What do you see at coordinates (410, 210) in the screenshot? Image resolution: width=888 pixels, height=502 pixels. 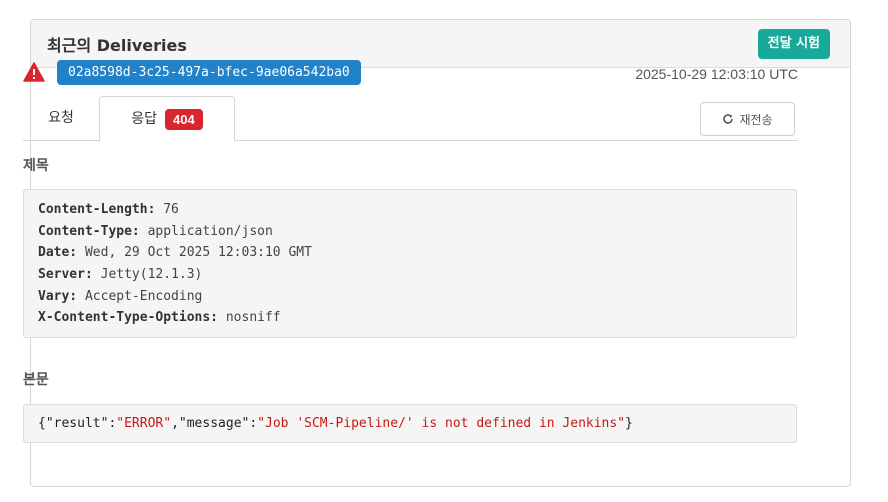 I see `header-line: Content-Length: 76` at bounding box center [410, 210].